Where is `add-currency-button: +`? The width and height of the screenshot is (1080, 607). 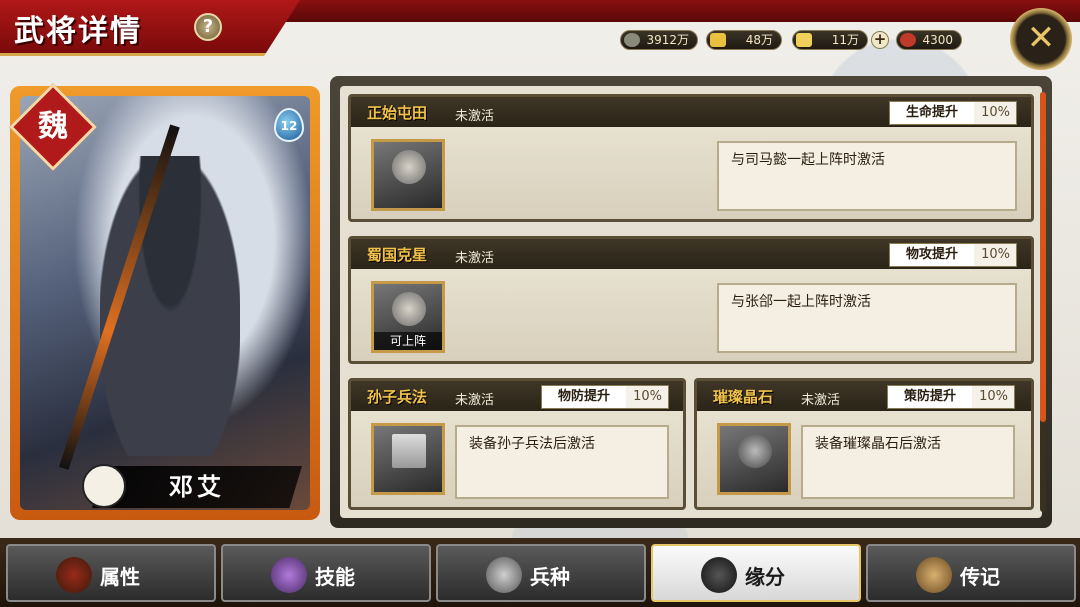 add-currency-button: + is located at coordinates (880, 40).